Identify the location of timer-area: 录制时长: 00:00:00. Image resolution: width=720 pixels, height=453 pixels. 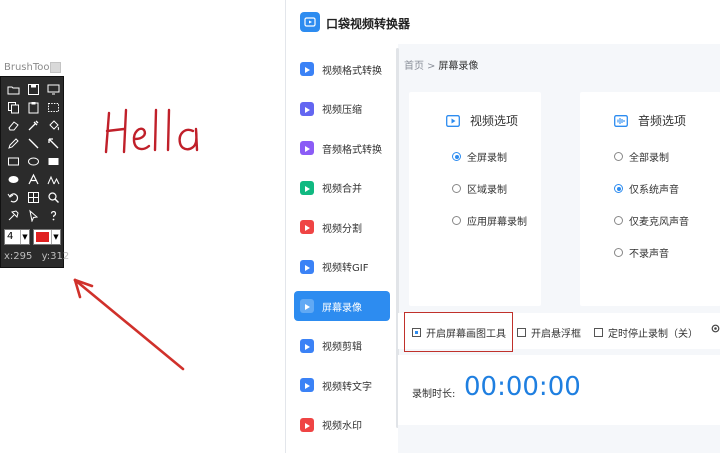
(559, 390).